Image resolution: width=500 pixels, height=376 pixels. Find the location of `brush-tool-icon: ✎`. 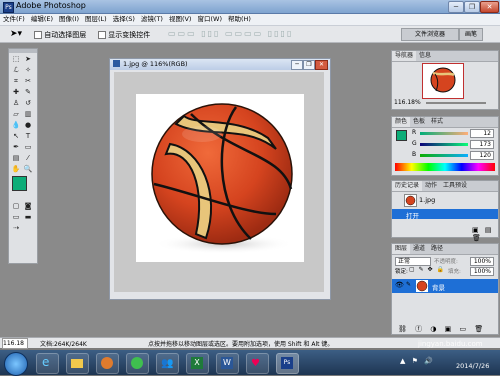

brush-tool-icon: ✎ is located at coordinates (28, 92).